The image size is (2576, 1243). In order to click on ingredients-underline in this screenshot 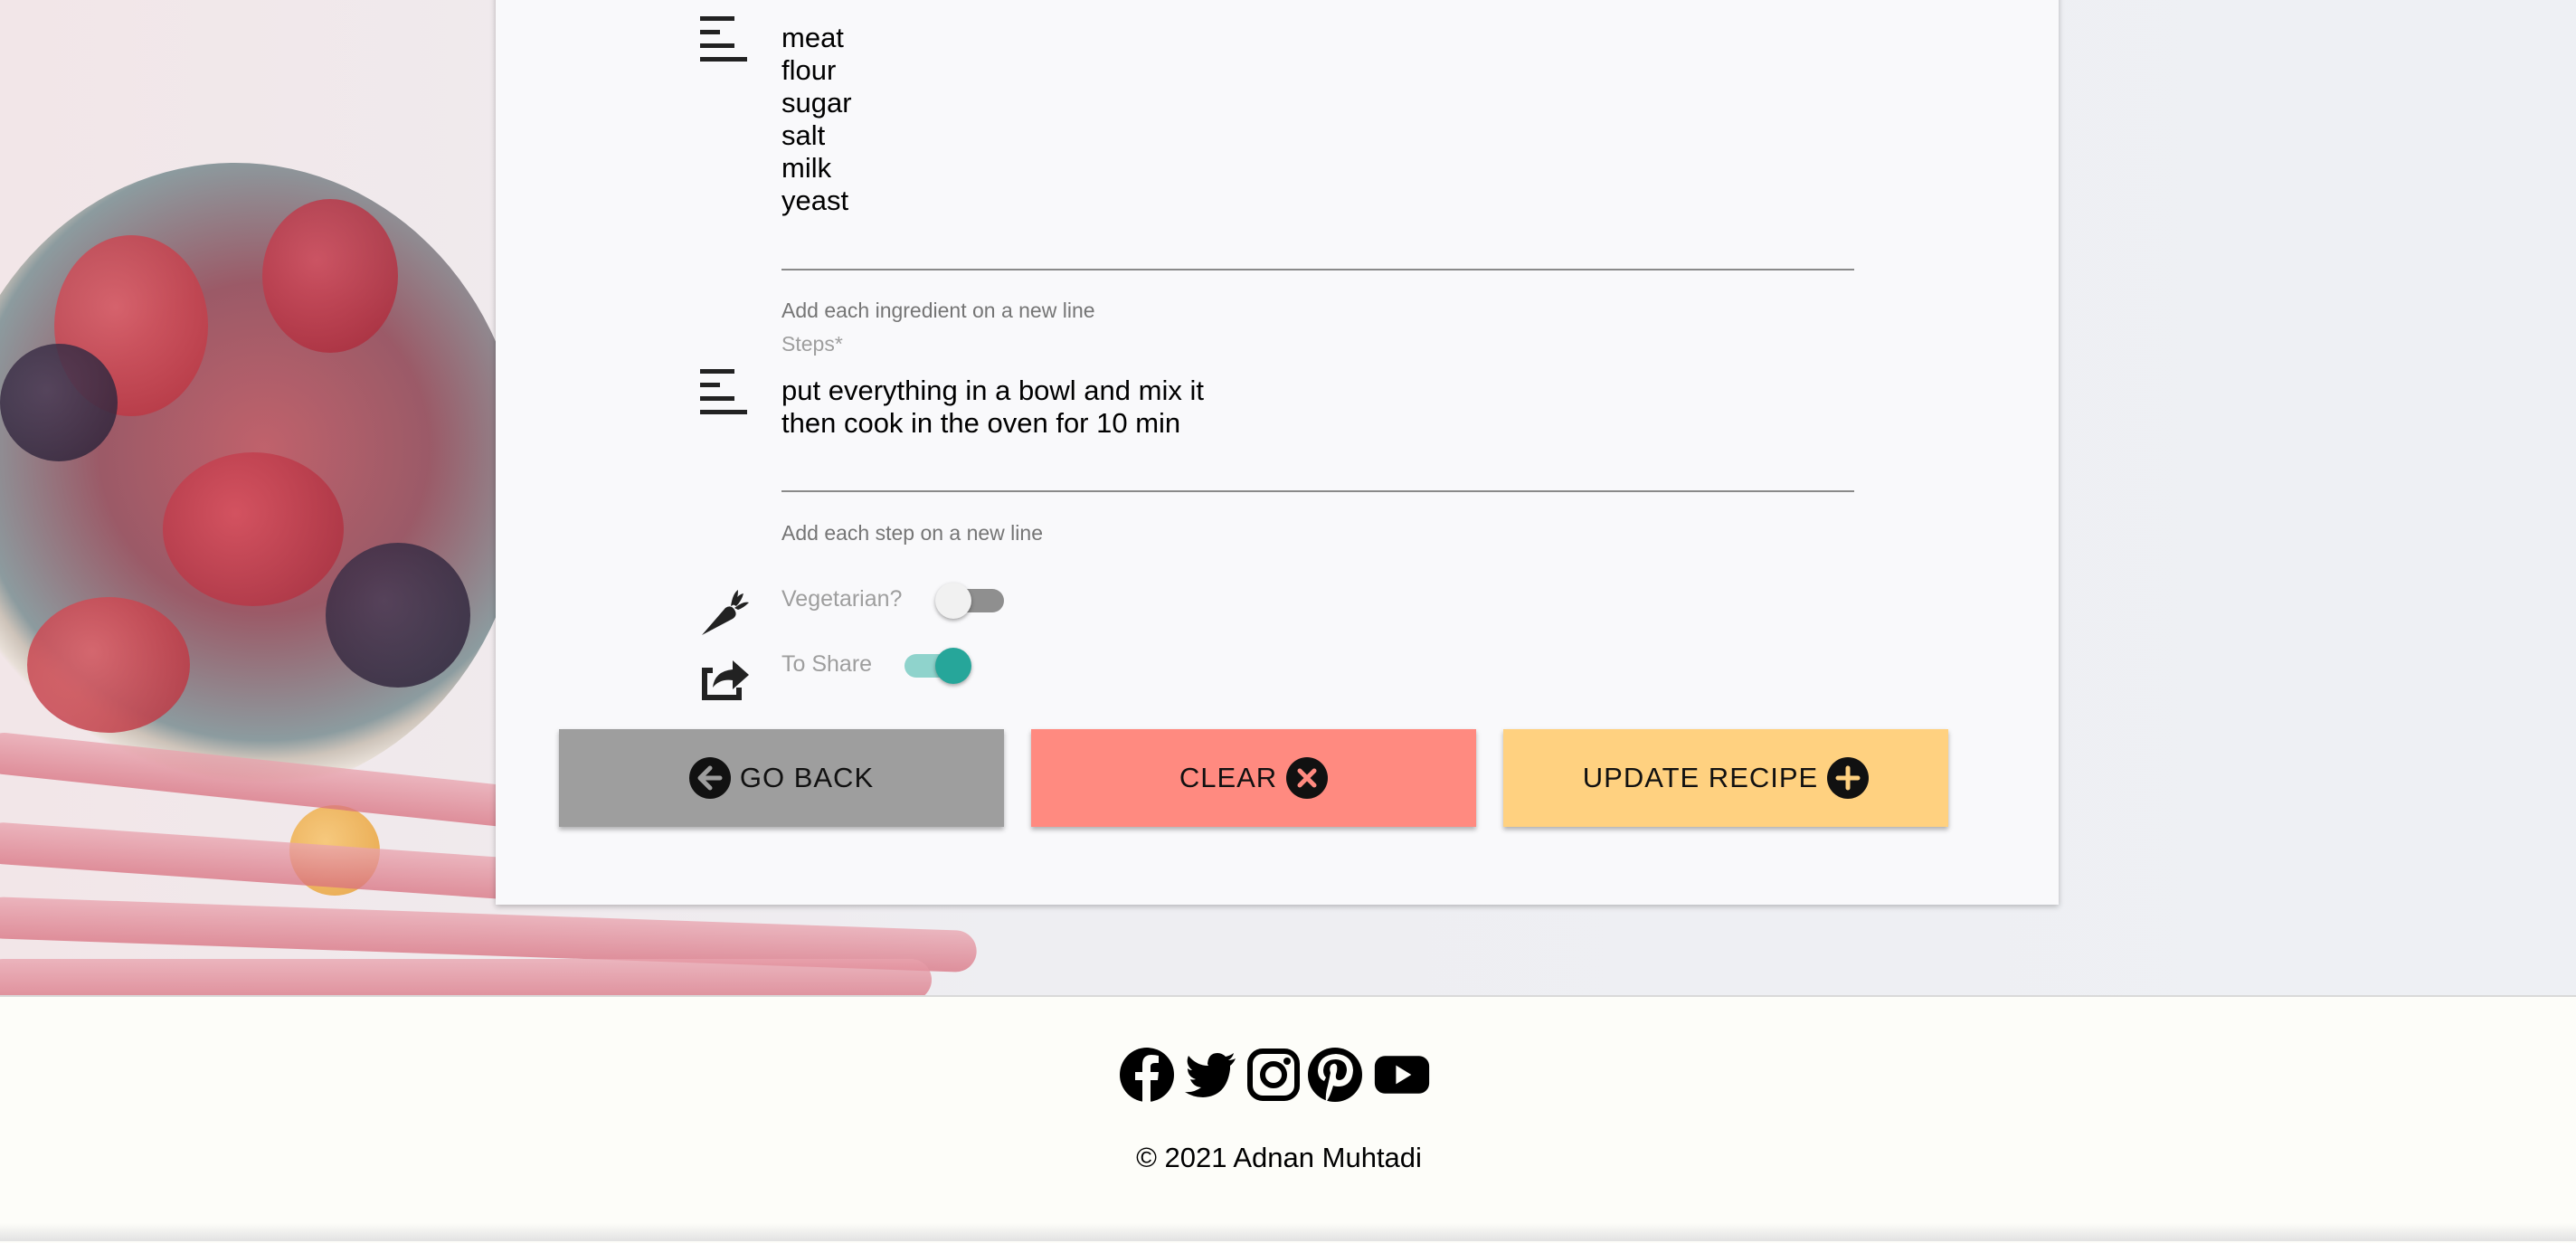, I will do `click(1317, 269)`.